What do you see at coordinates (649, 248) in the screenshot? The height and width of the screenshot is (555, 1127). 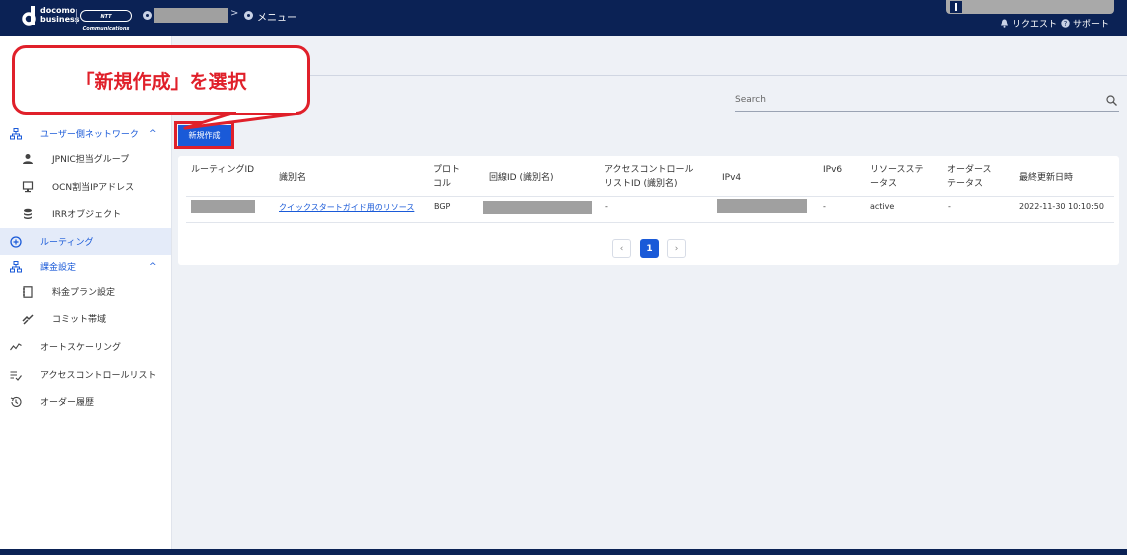 I see `pagination-page-1: 1` at bounding box center [649, 248].